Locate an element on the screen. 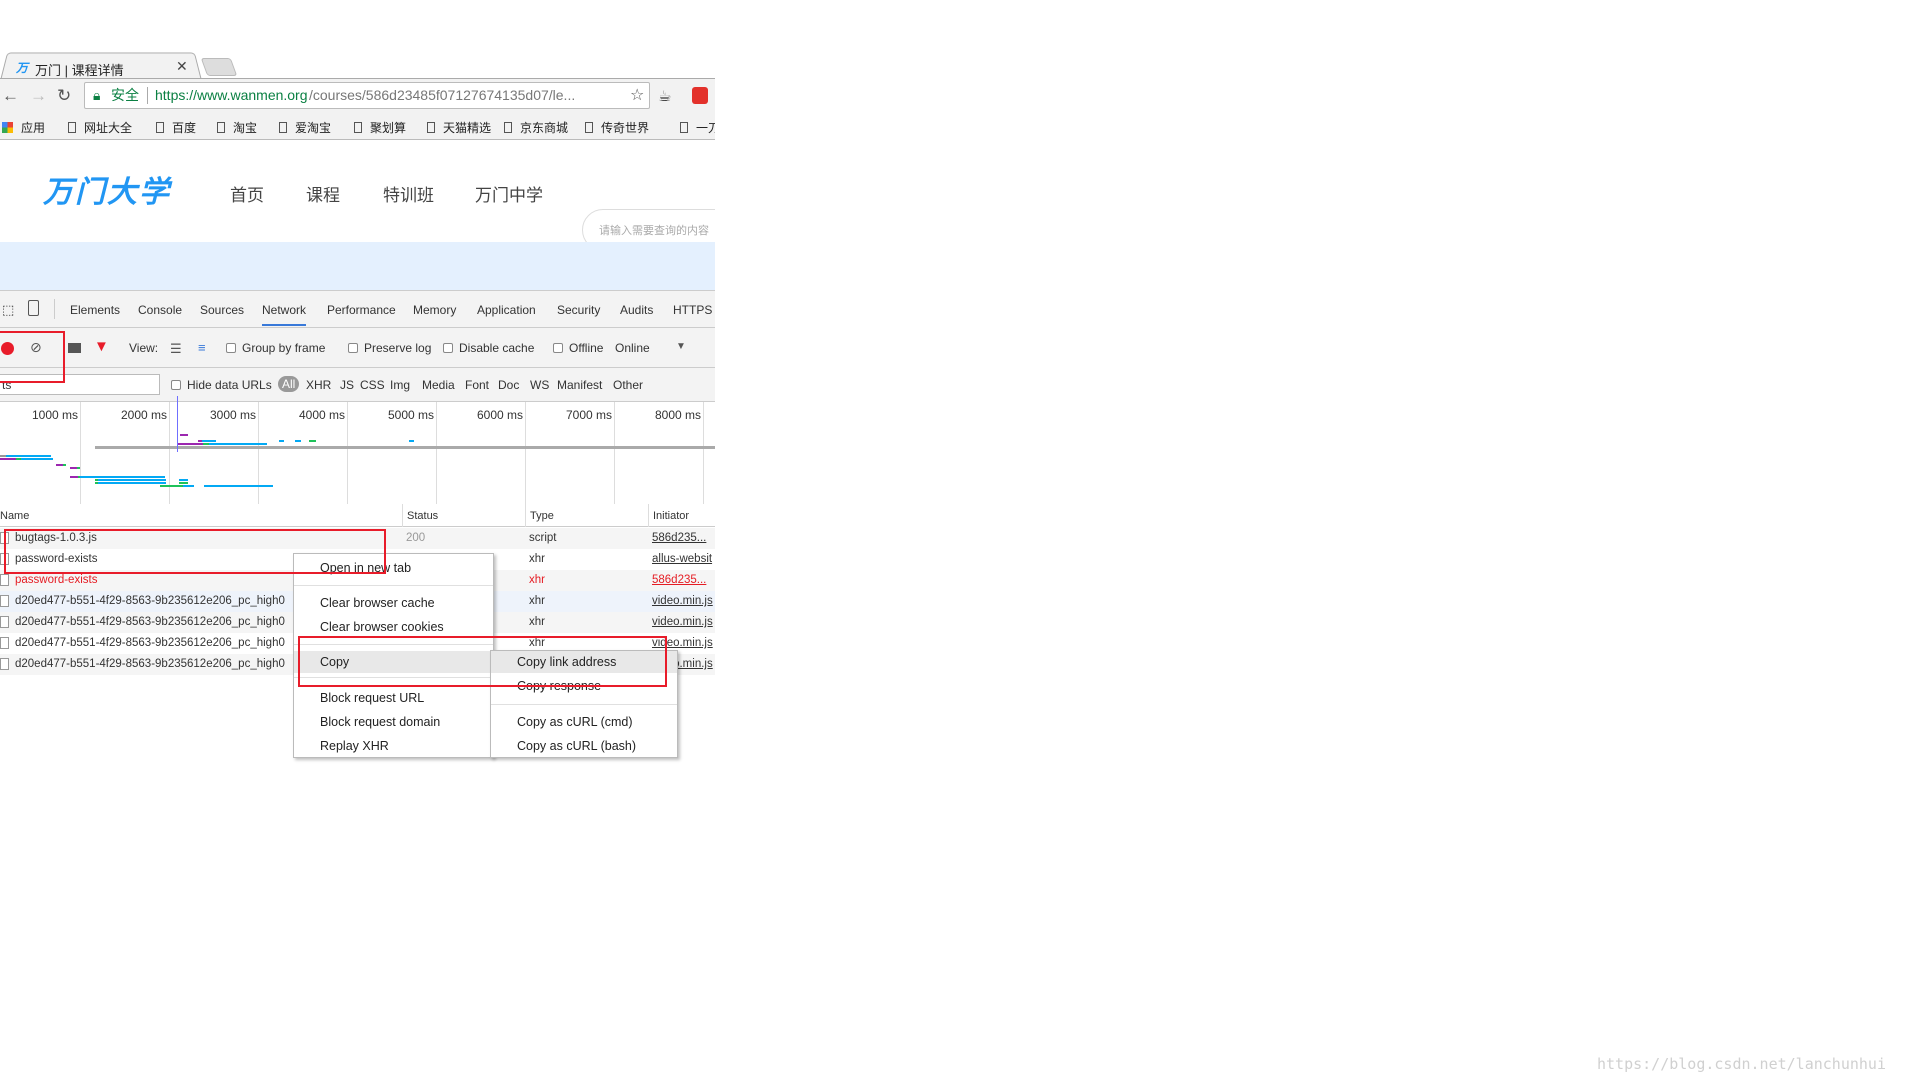  menu-item-replay-xhr: Replay XHR is located at coordinates (393, 746).